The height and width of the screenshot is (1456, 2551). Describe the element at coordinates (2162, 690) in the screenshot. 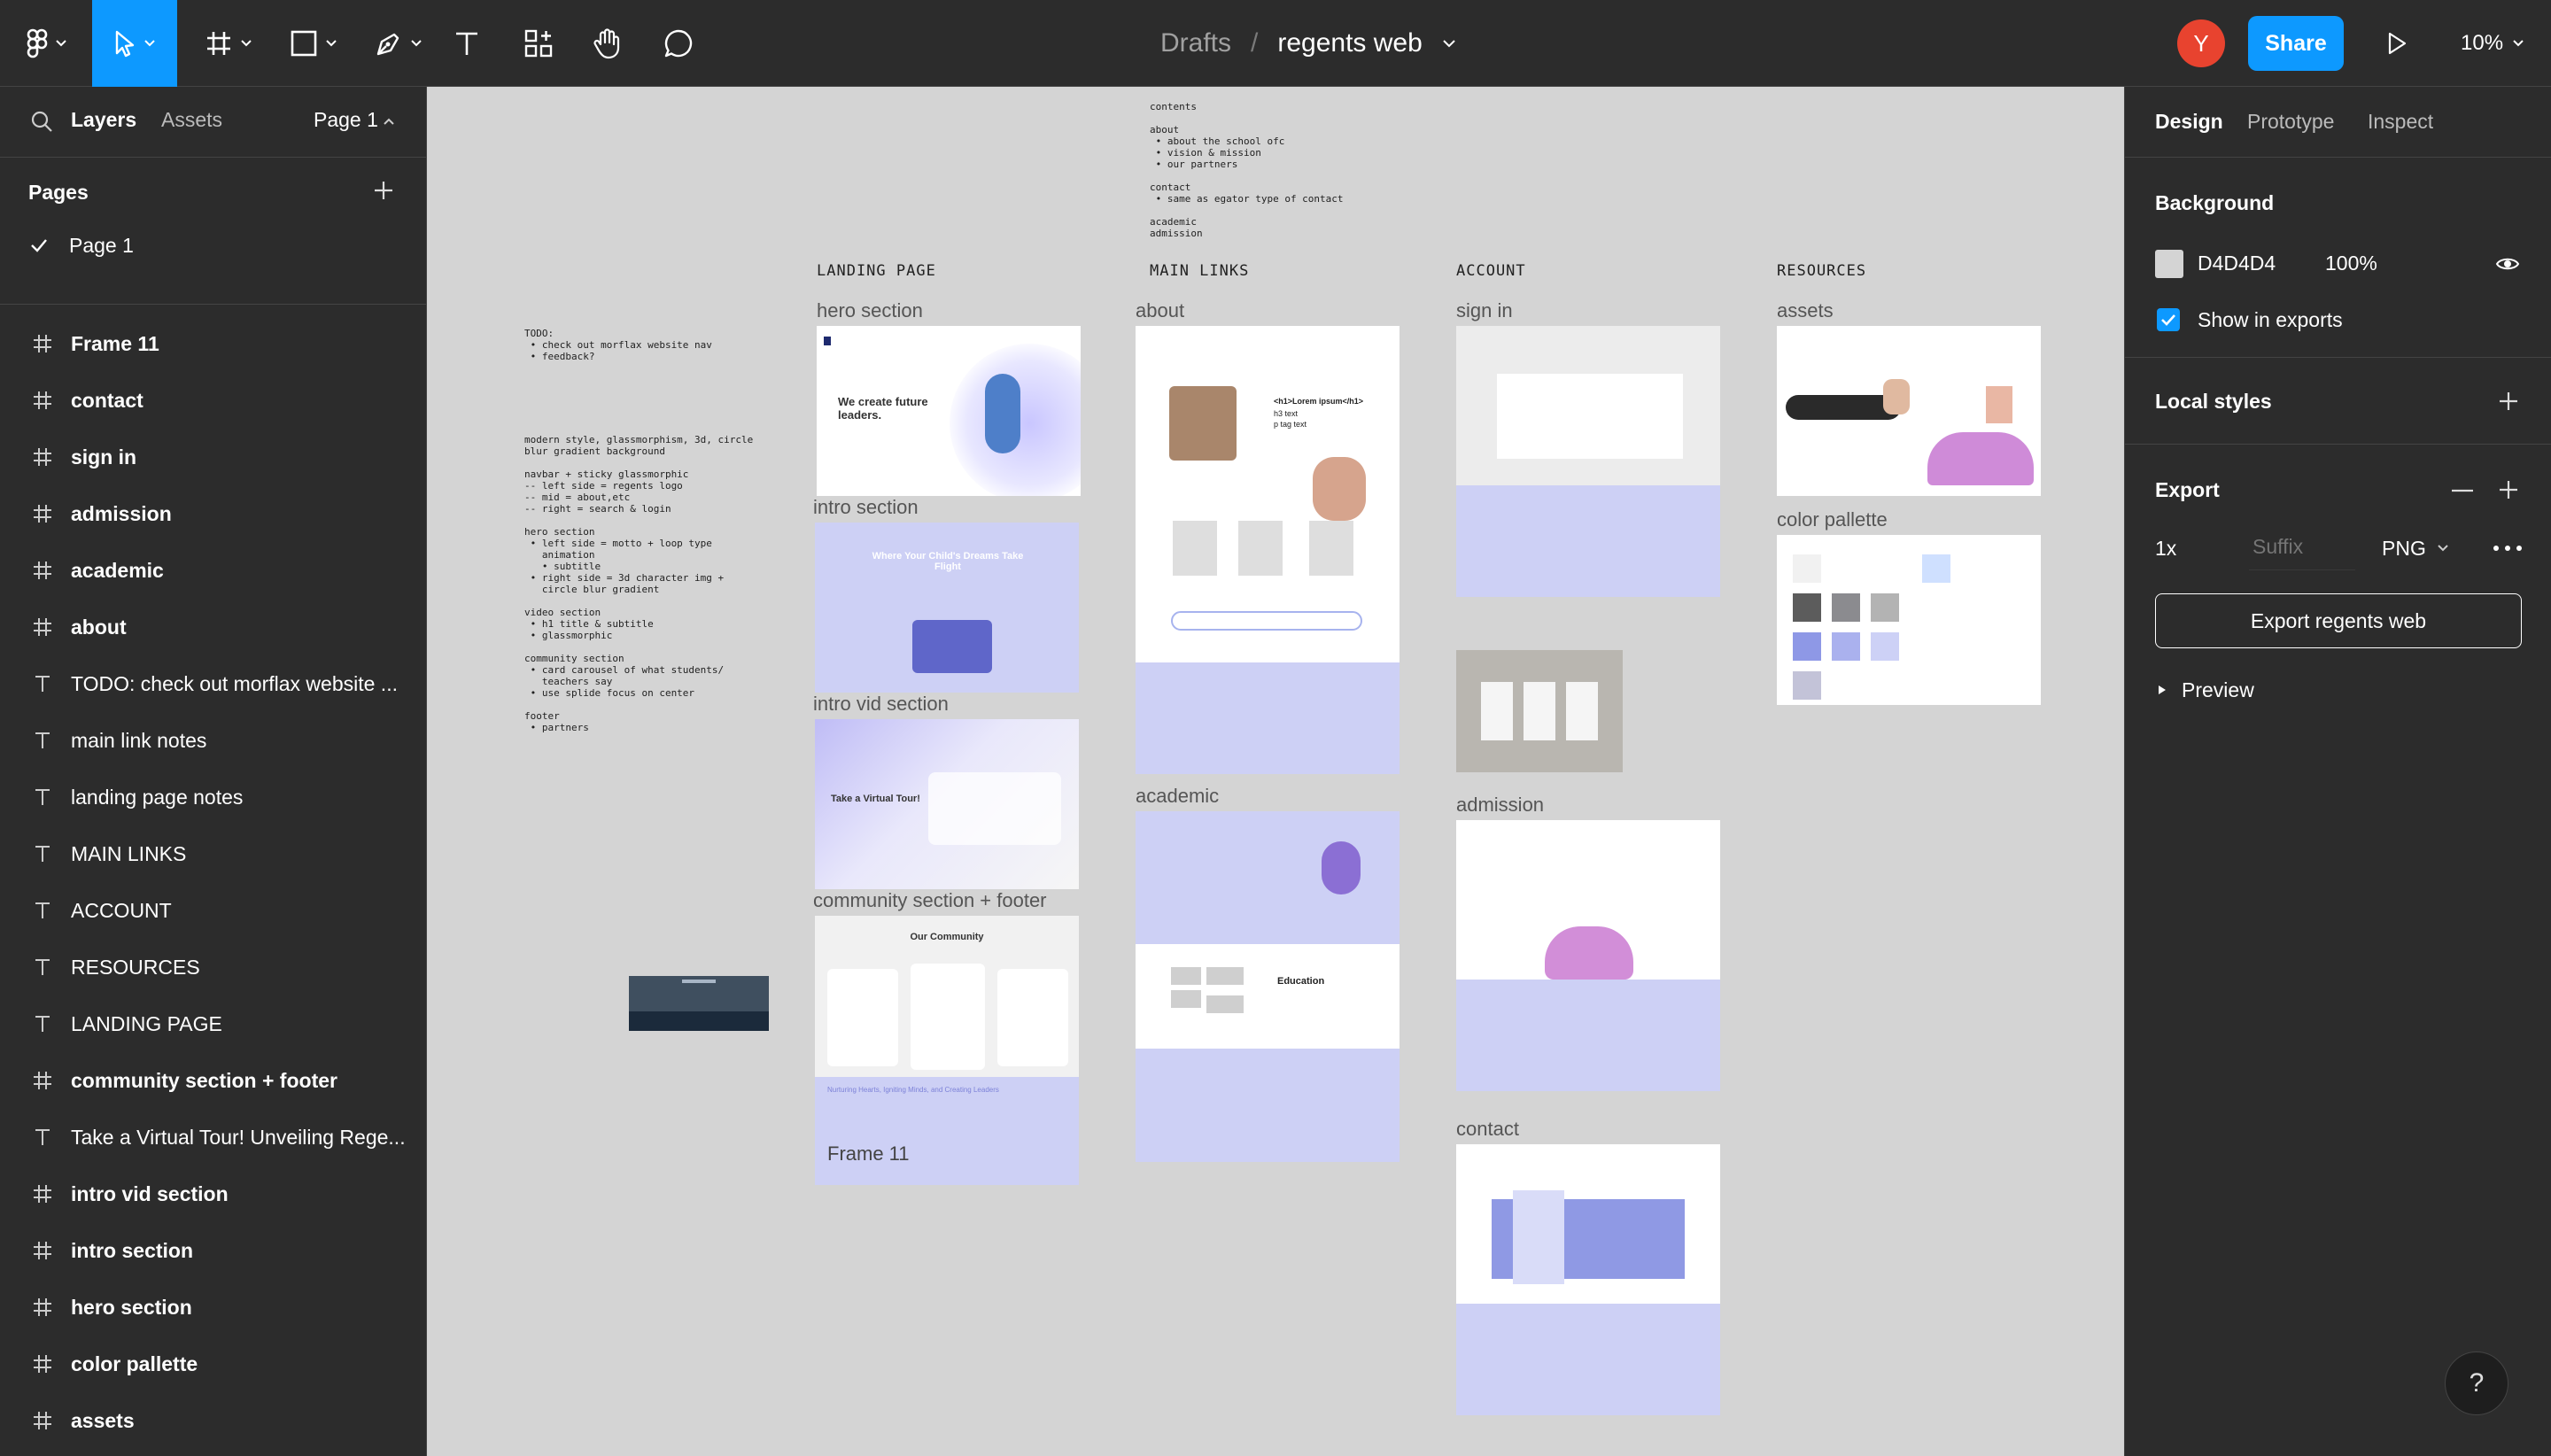

I see `triangle-right-icon` at that location.